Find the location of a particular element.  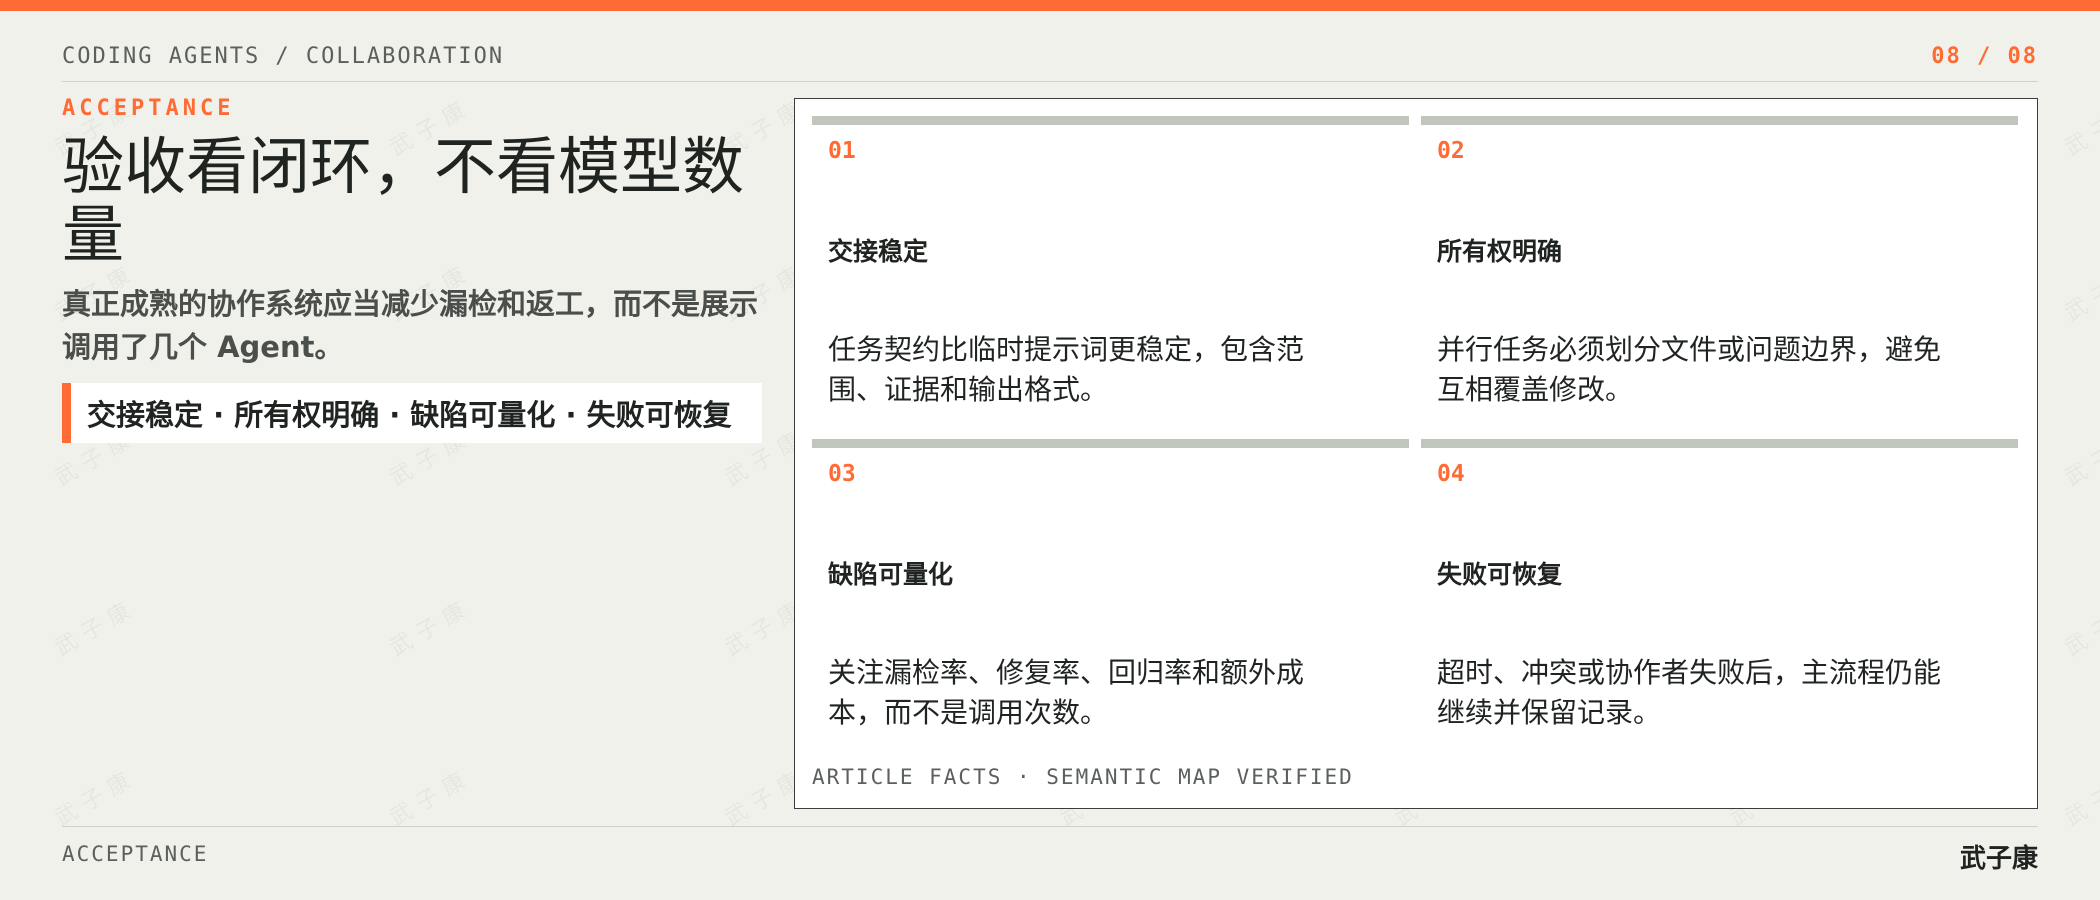

card-number: 03 is located at coordinates (842, 474).